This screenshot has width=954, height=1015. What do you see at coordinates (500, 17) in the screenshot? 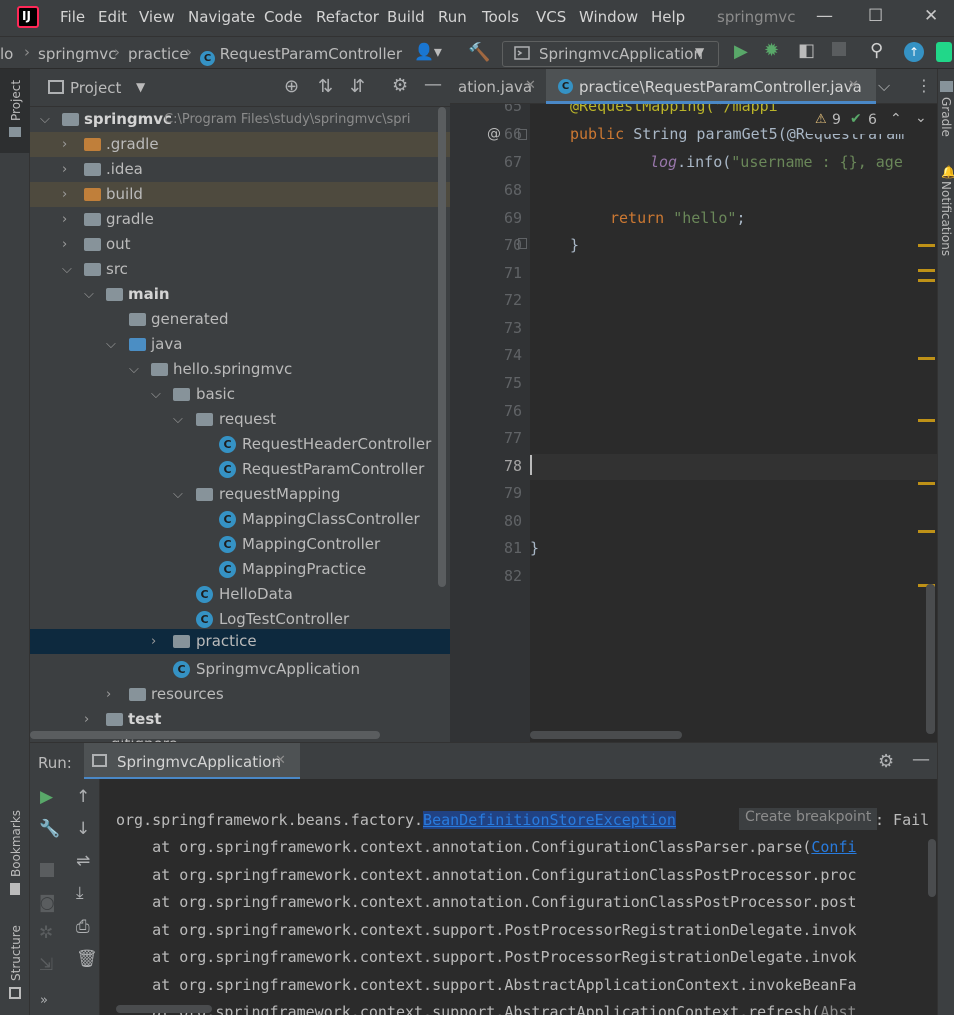
I see `menu-tools: Tools` at bounding box center [500, 17].